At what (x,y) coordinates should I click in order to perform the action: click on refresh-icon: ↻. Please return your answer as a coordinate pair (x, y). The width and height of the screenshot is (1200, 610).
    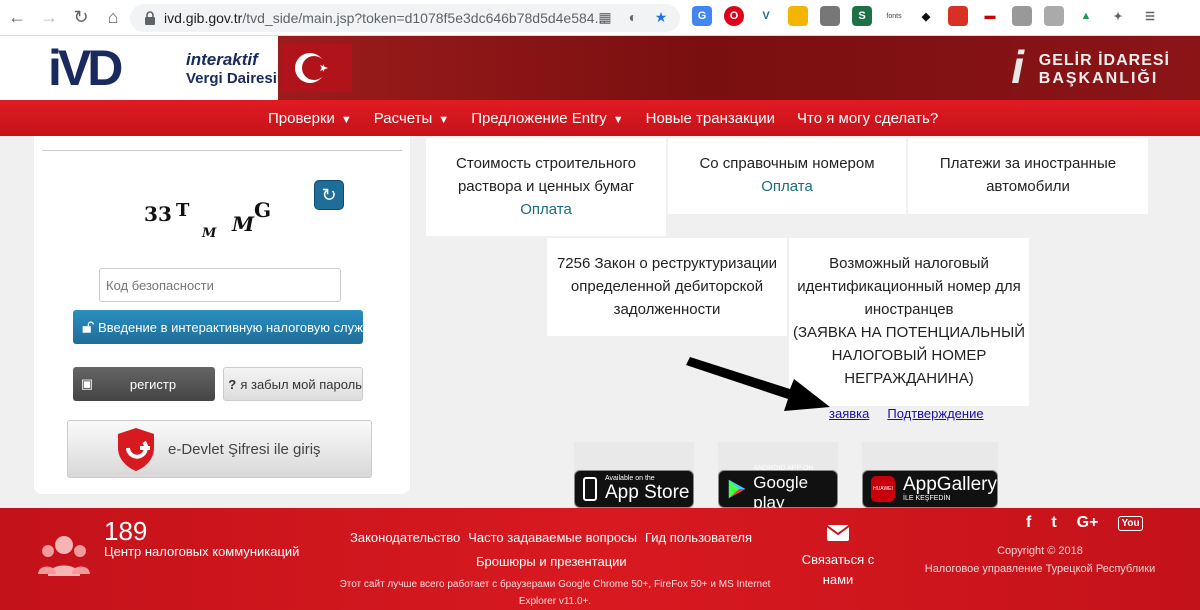
    Looking at the image, I should click on (329, 194).